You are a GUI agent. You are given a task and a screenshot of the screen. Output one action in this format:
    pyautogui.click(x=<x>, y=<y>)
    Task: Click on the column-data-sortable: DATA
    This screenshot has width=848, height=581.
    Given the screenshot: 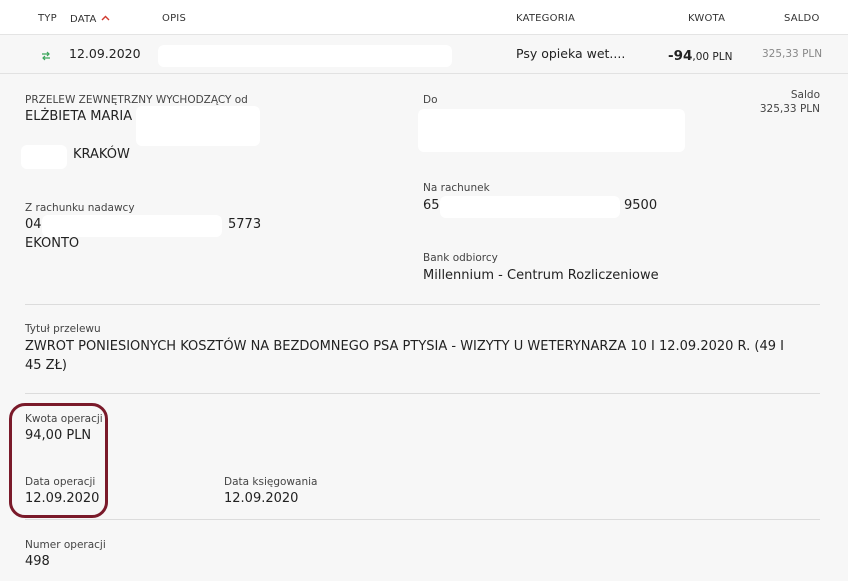 What is the action you would take?
    pyautogui.click(x=90, y=19)
    